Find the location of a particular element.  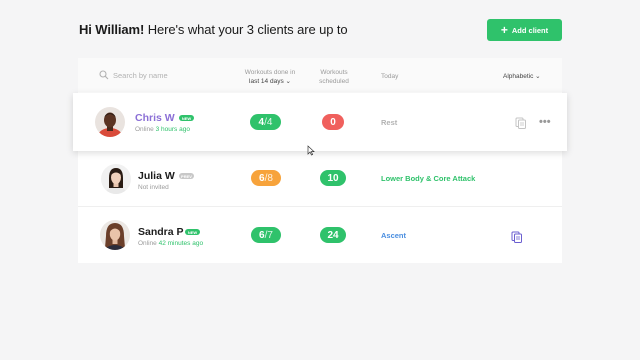

client-status: Not invited is located at coordinates (153, 187).